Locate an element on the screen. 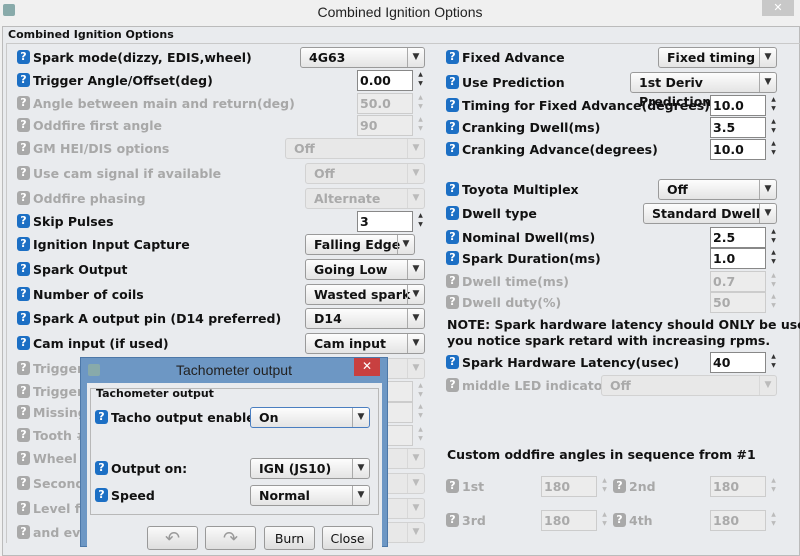 This screenshot has height=556, width=800. left-row-5-label-text: Use cam signal if available is located at coordinates (127, 173).